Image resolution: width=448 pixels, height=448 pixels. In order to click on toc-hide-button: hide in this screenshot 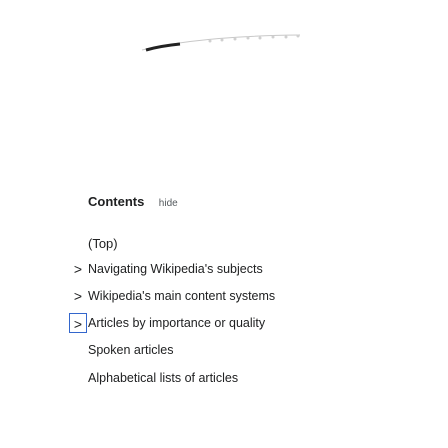, I will do `click(168, 203)`.